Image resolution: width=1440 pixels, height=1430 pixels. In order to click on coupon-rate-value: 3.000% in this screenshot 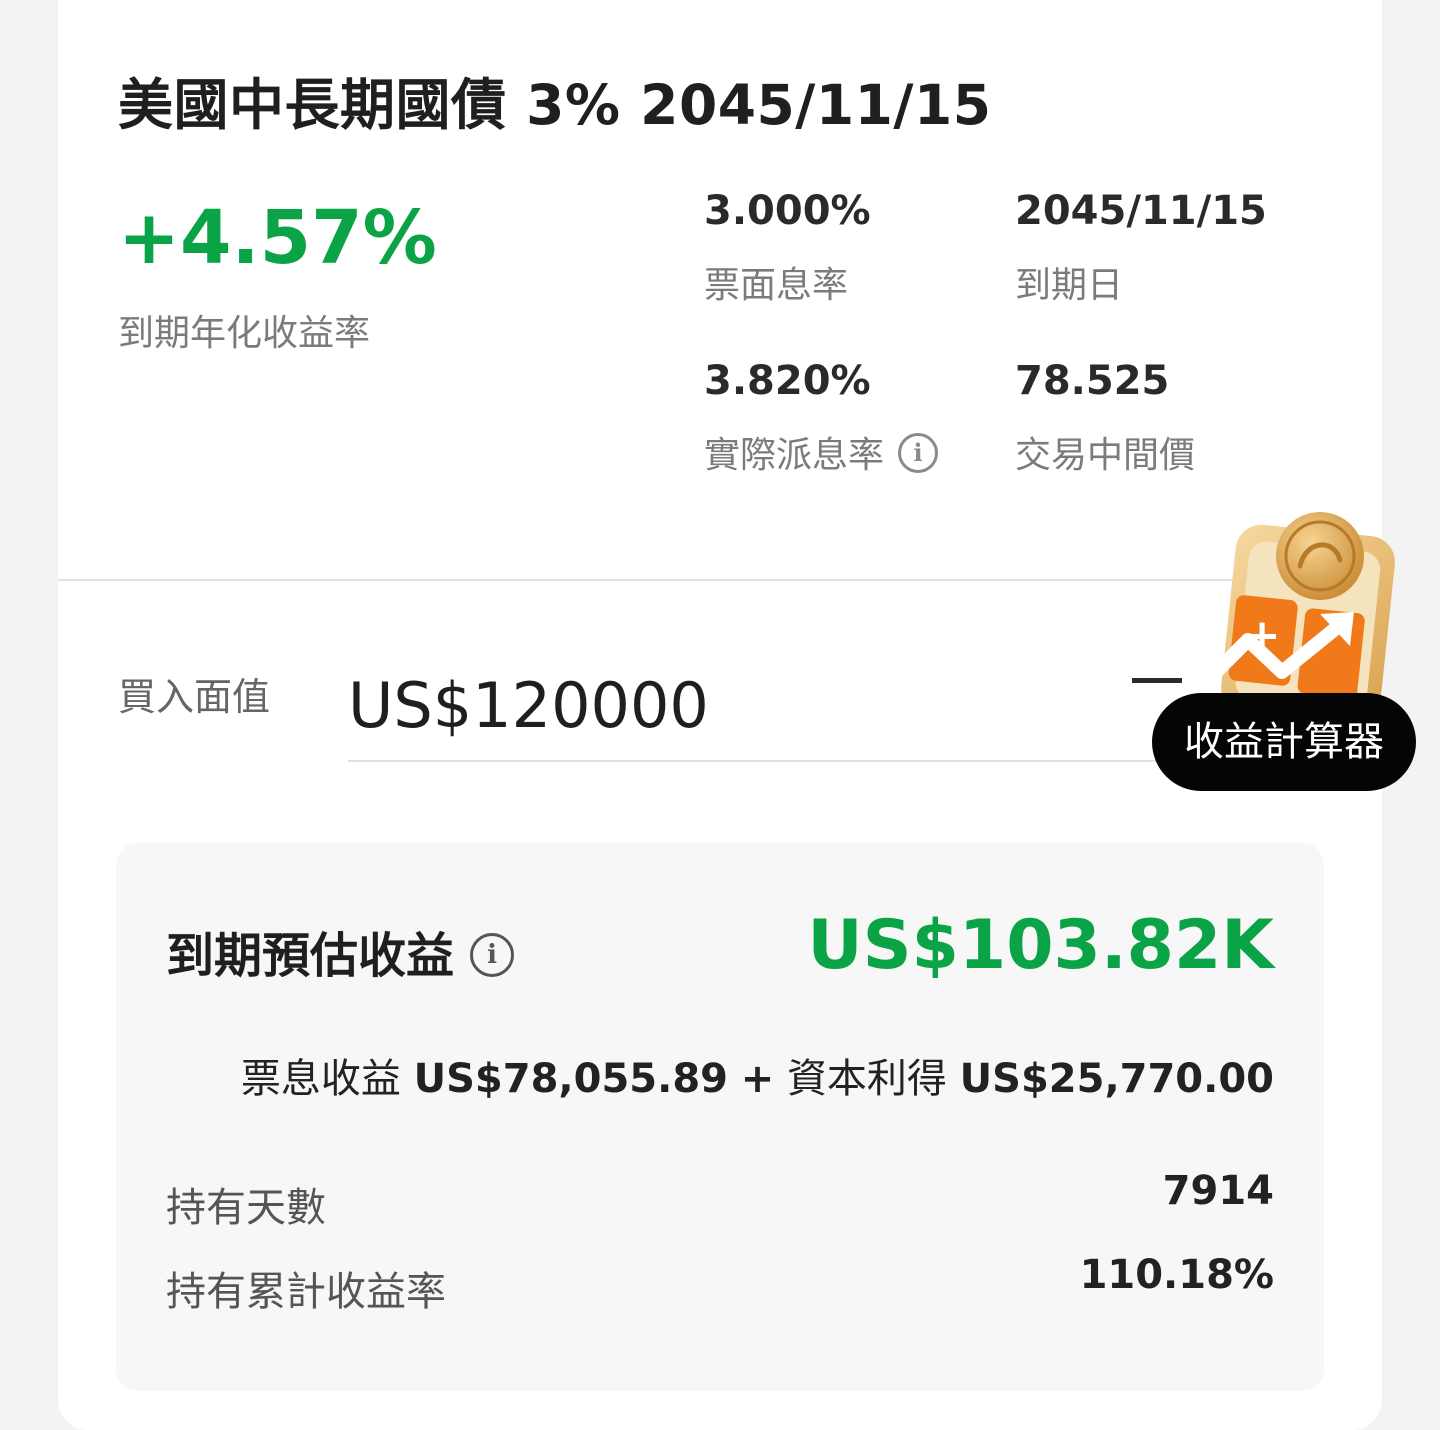, I will do `click(787, 211)`.